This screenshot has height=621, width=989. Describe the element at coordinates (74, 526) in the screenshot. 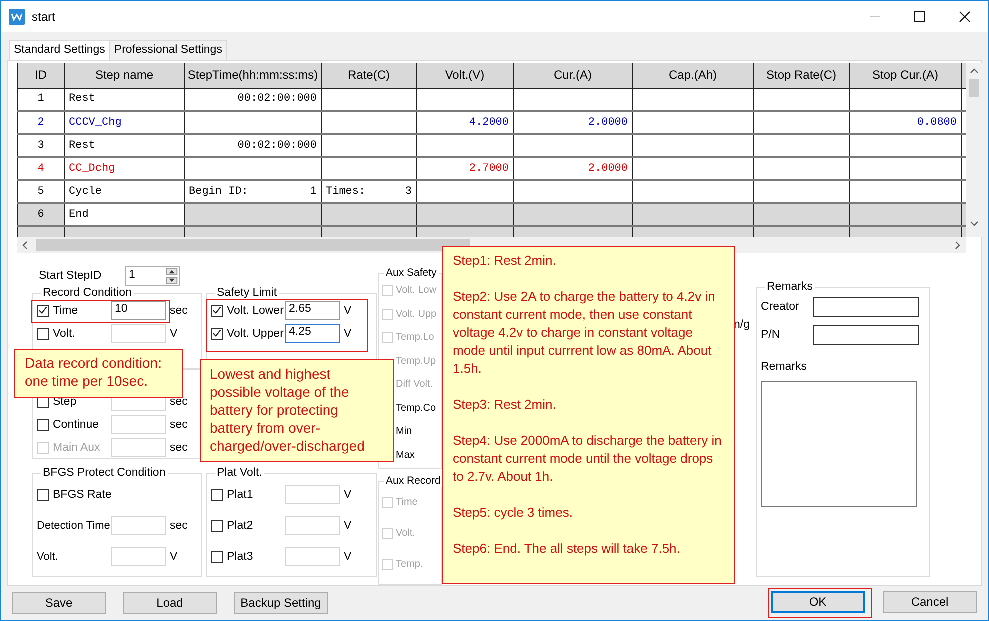

I see `field-label: Detection Time` at that location.